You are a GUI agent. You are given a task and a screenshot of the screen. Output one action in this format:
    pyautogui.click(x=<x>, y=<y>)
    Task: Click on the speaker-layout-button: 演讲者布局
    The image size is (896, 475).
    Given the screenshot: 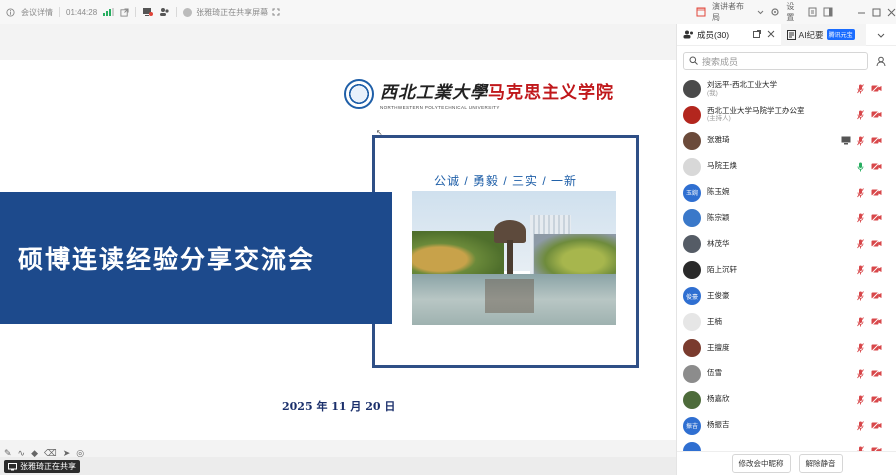 What is the action you would take?
    pyautogui.click(x=731, y=12)
    